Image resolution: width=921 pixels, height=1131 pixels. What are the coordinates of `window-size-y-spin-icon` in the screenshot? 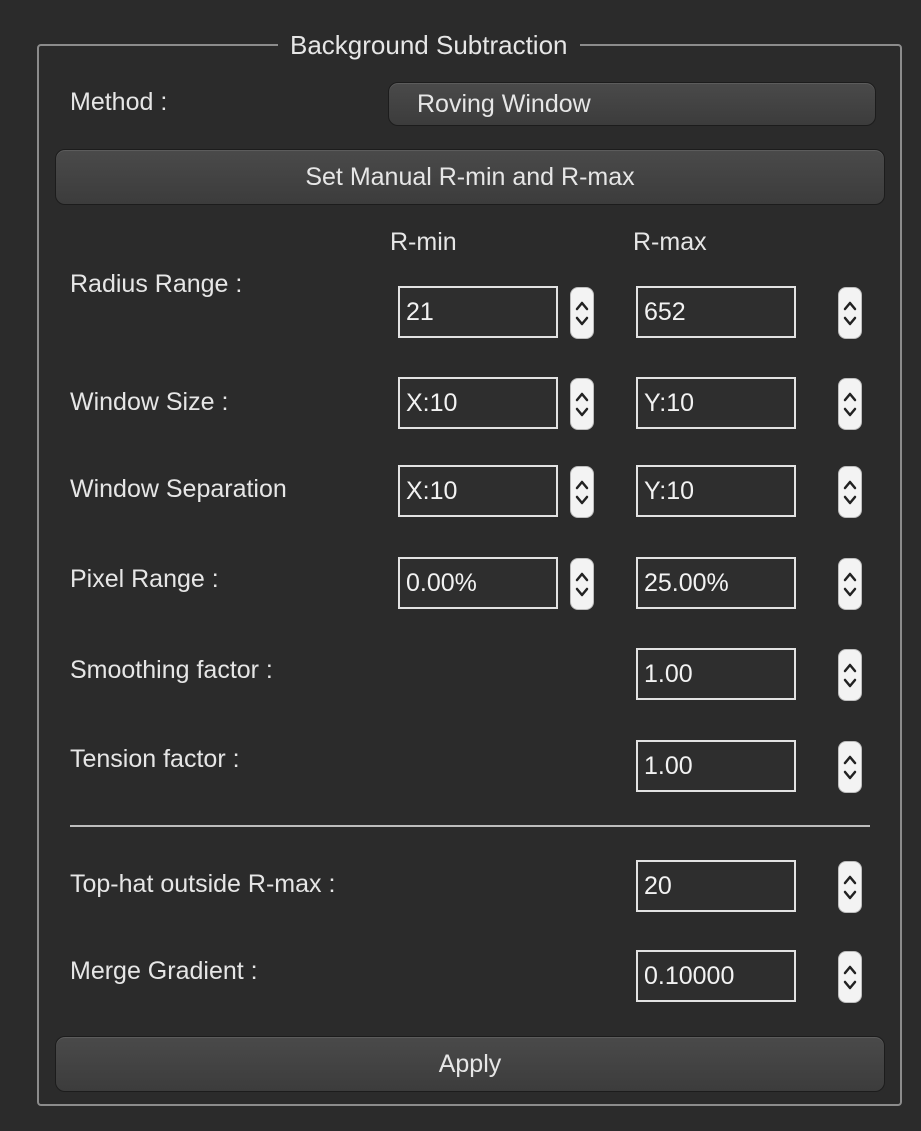 It's located at (850, 404).